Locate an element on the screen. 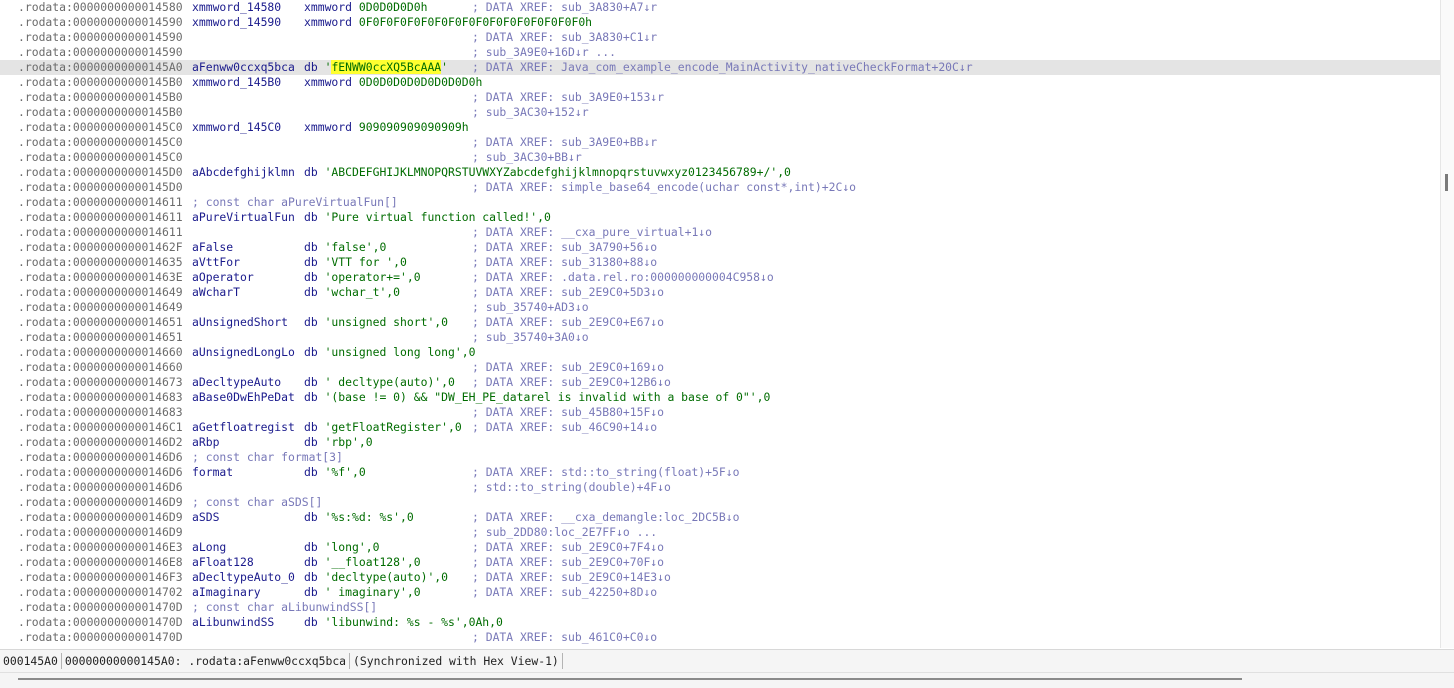 The image size is (1454, 688). listing-line: .rodata:00000000000145C0 ; sub_3AC30+BB↓r is located at coordinates (720, 157).